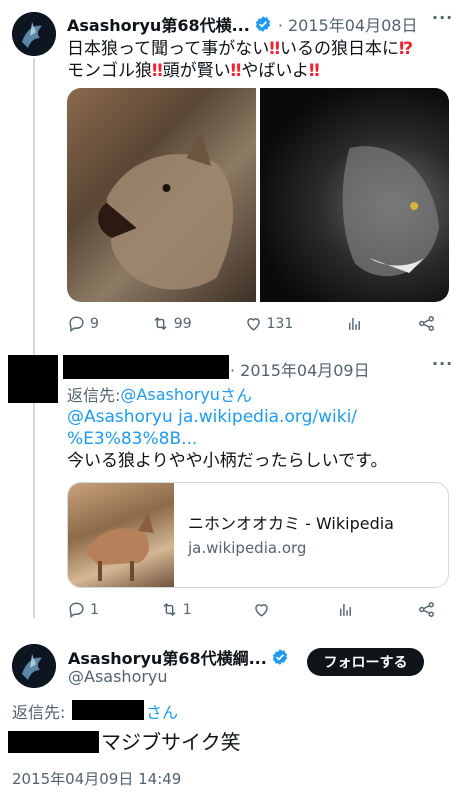  What do you see at coordinates (108, 710) in the screenshot?
I see `redacted-handle` at bounding box center [108, 710].